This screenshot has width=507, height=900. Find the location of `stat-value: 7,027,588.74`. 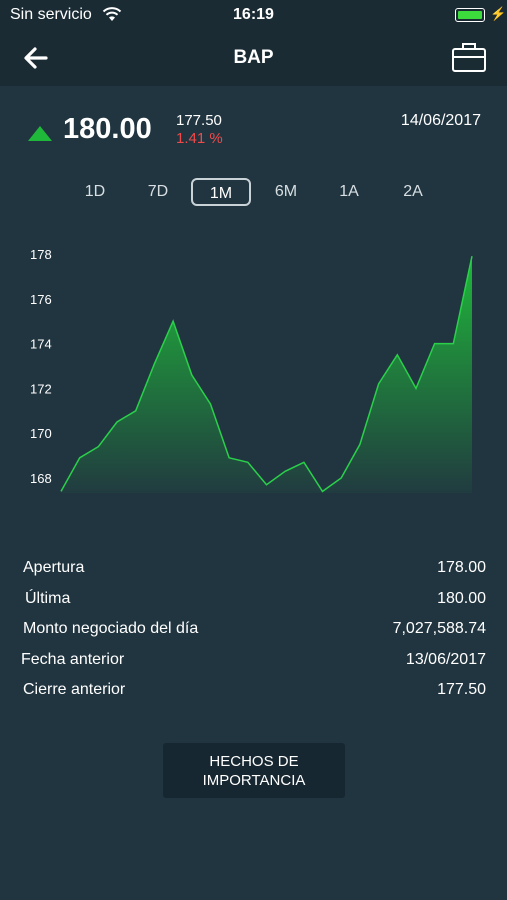

stat-value: 7,027,588.74 is located at coordinates (439, 628).